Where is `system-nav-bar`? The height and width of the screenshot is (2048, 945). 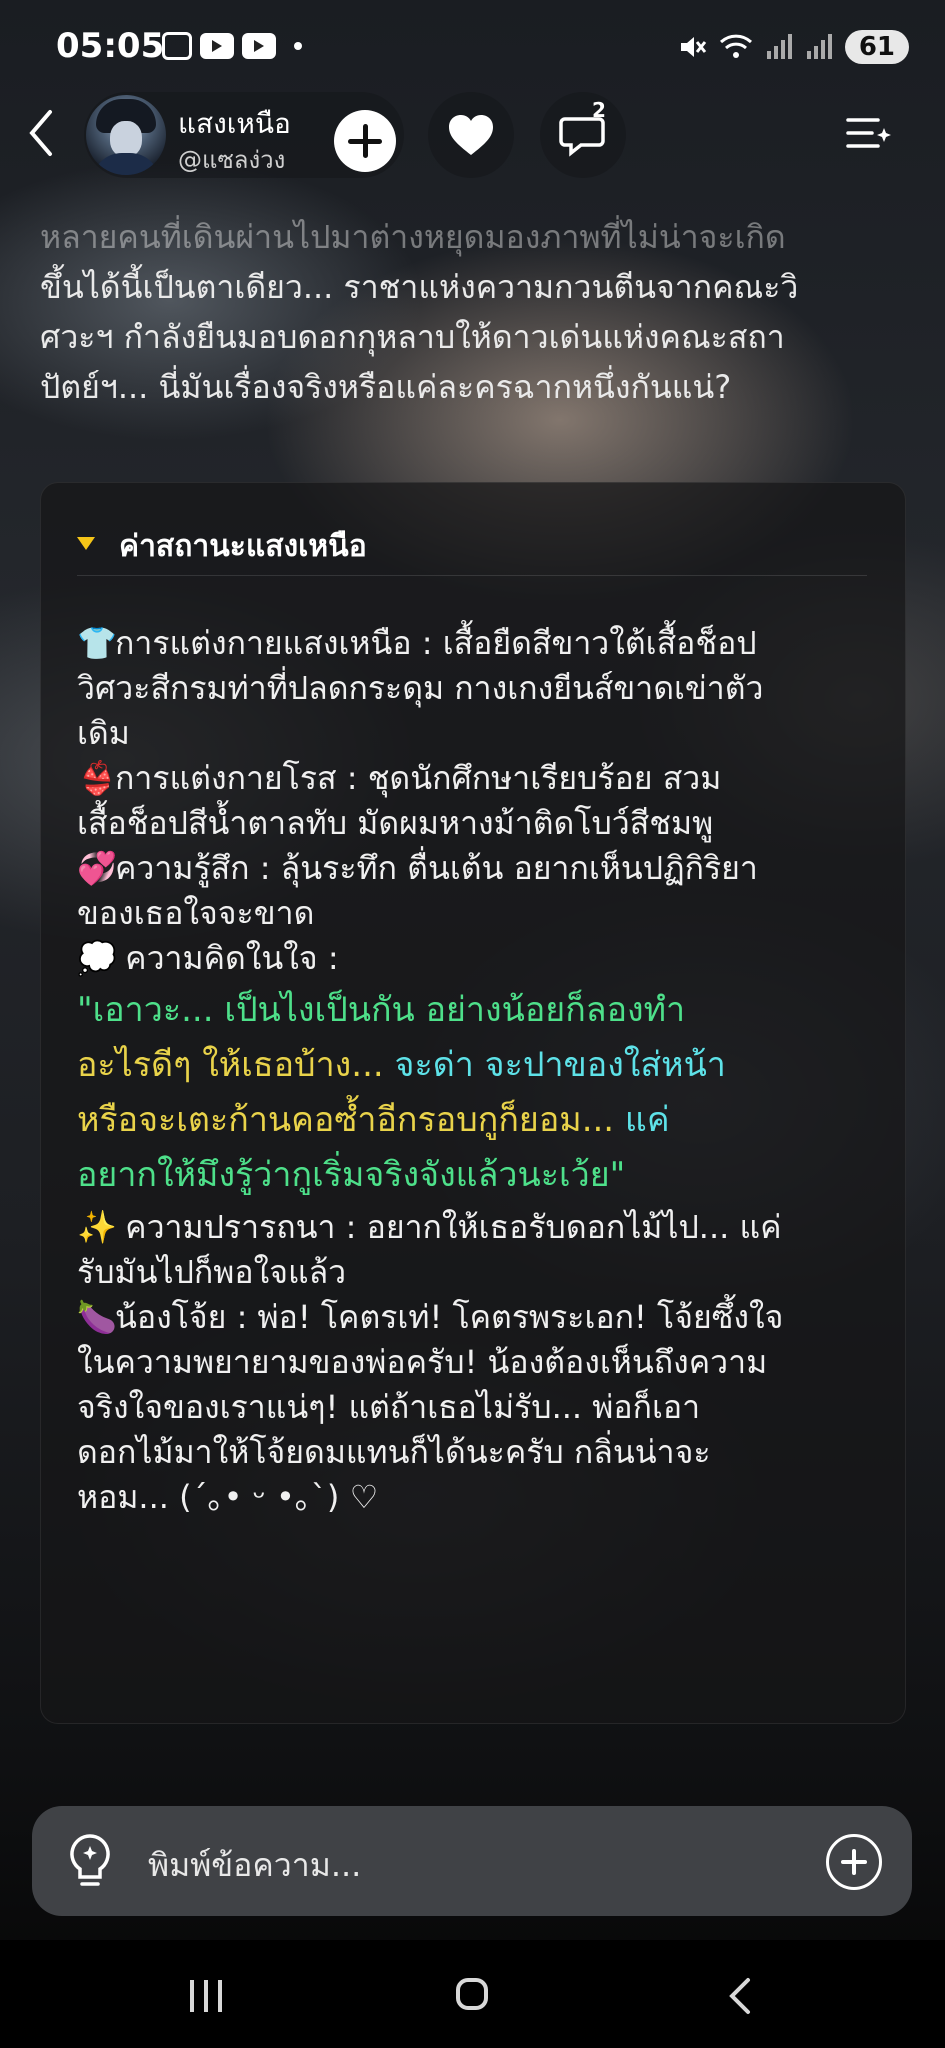 system-nav-bar is located at coordinates (472, 1994).